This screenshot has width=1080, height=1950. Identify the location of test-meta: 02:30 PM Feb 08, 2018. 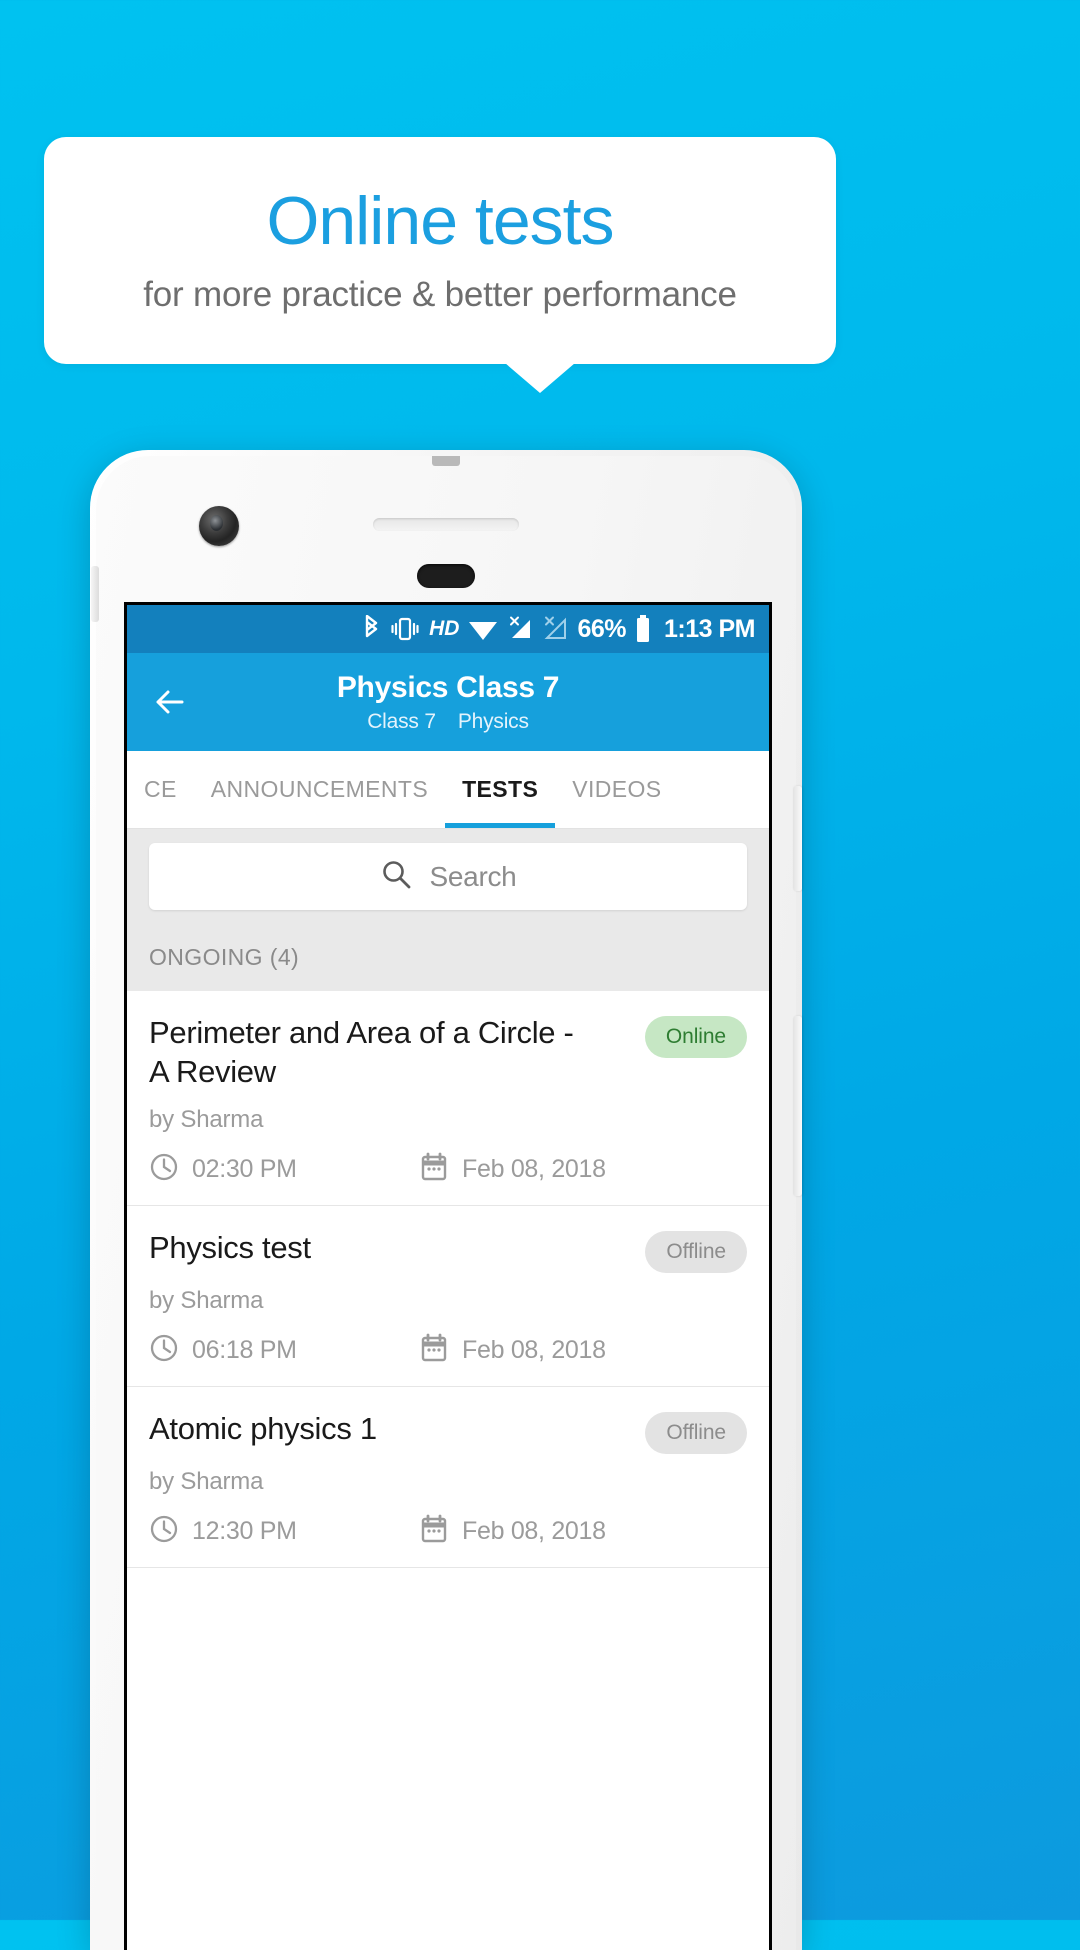
(448, 1169).